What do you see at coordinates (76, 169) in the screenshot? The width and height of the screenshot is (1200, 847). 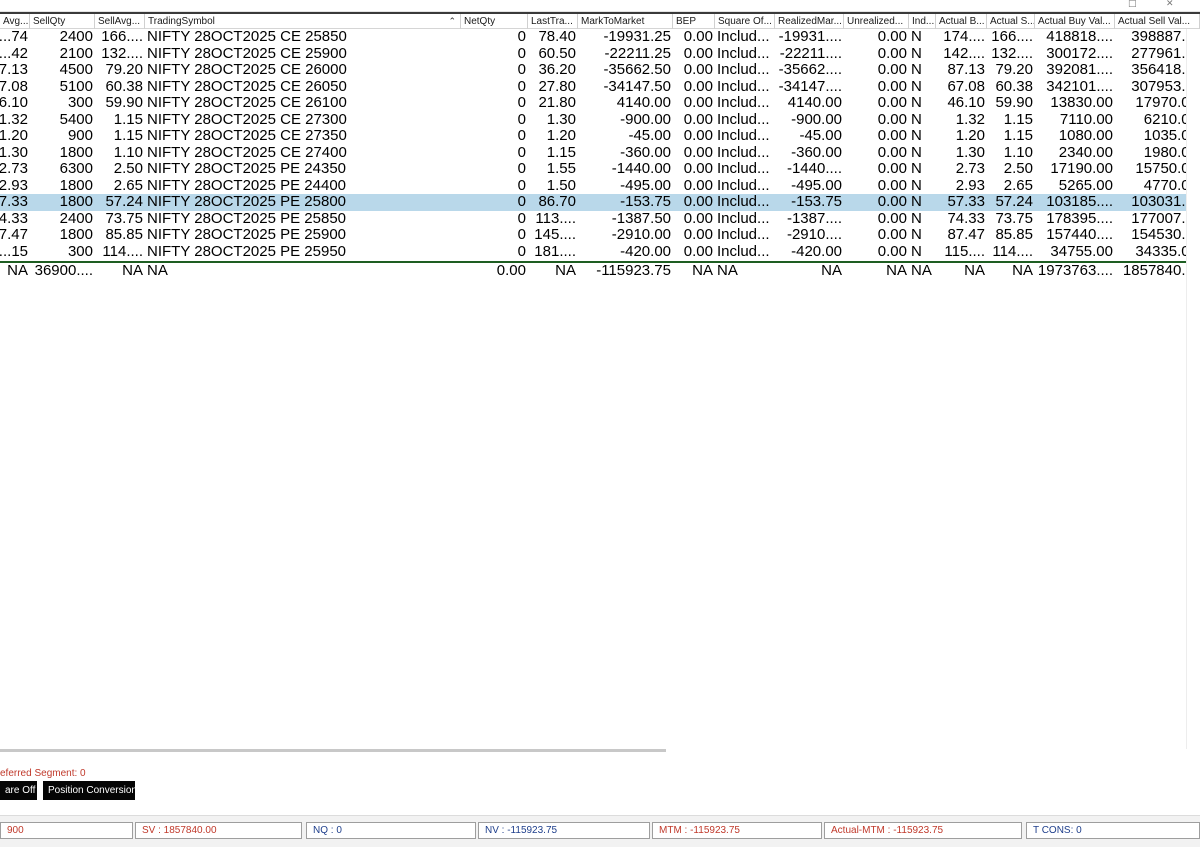 I see `cell-sell-qty: 6300` at bounding box center [76, 169].